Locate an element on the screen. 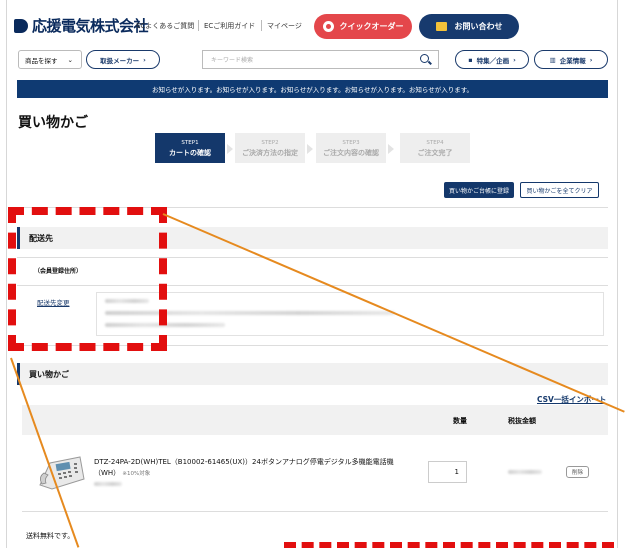  company-logo: 応援電気株式会社 is located at coordinates (90, 25).